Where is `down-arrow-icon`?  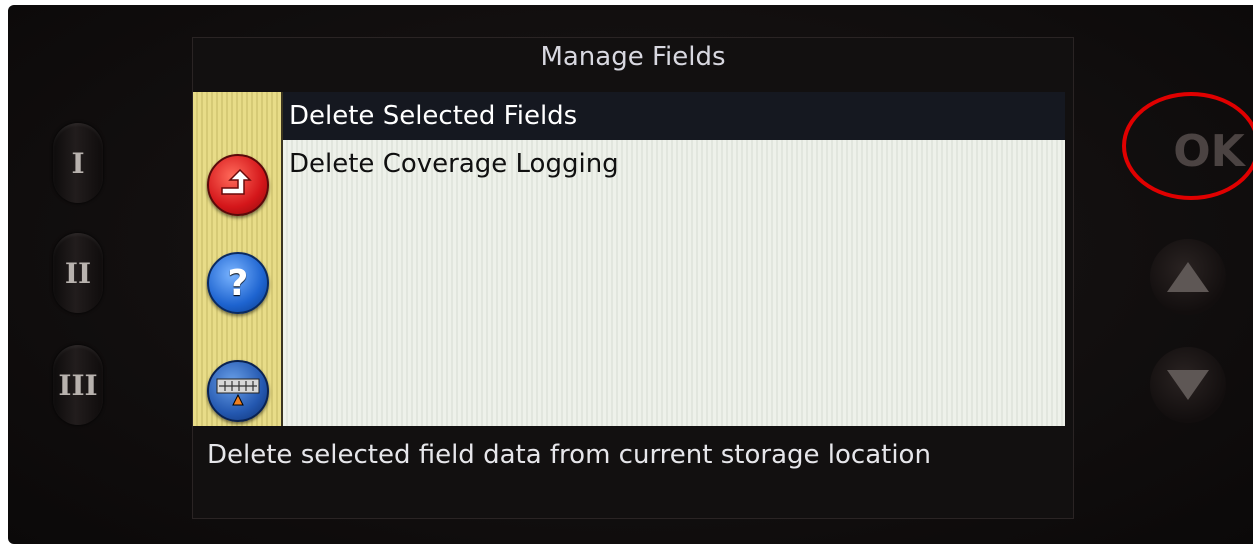
down-arrow-icon is located at coordinates (1188, 385).